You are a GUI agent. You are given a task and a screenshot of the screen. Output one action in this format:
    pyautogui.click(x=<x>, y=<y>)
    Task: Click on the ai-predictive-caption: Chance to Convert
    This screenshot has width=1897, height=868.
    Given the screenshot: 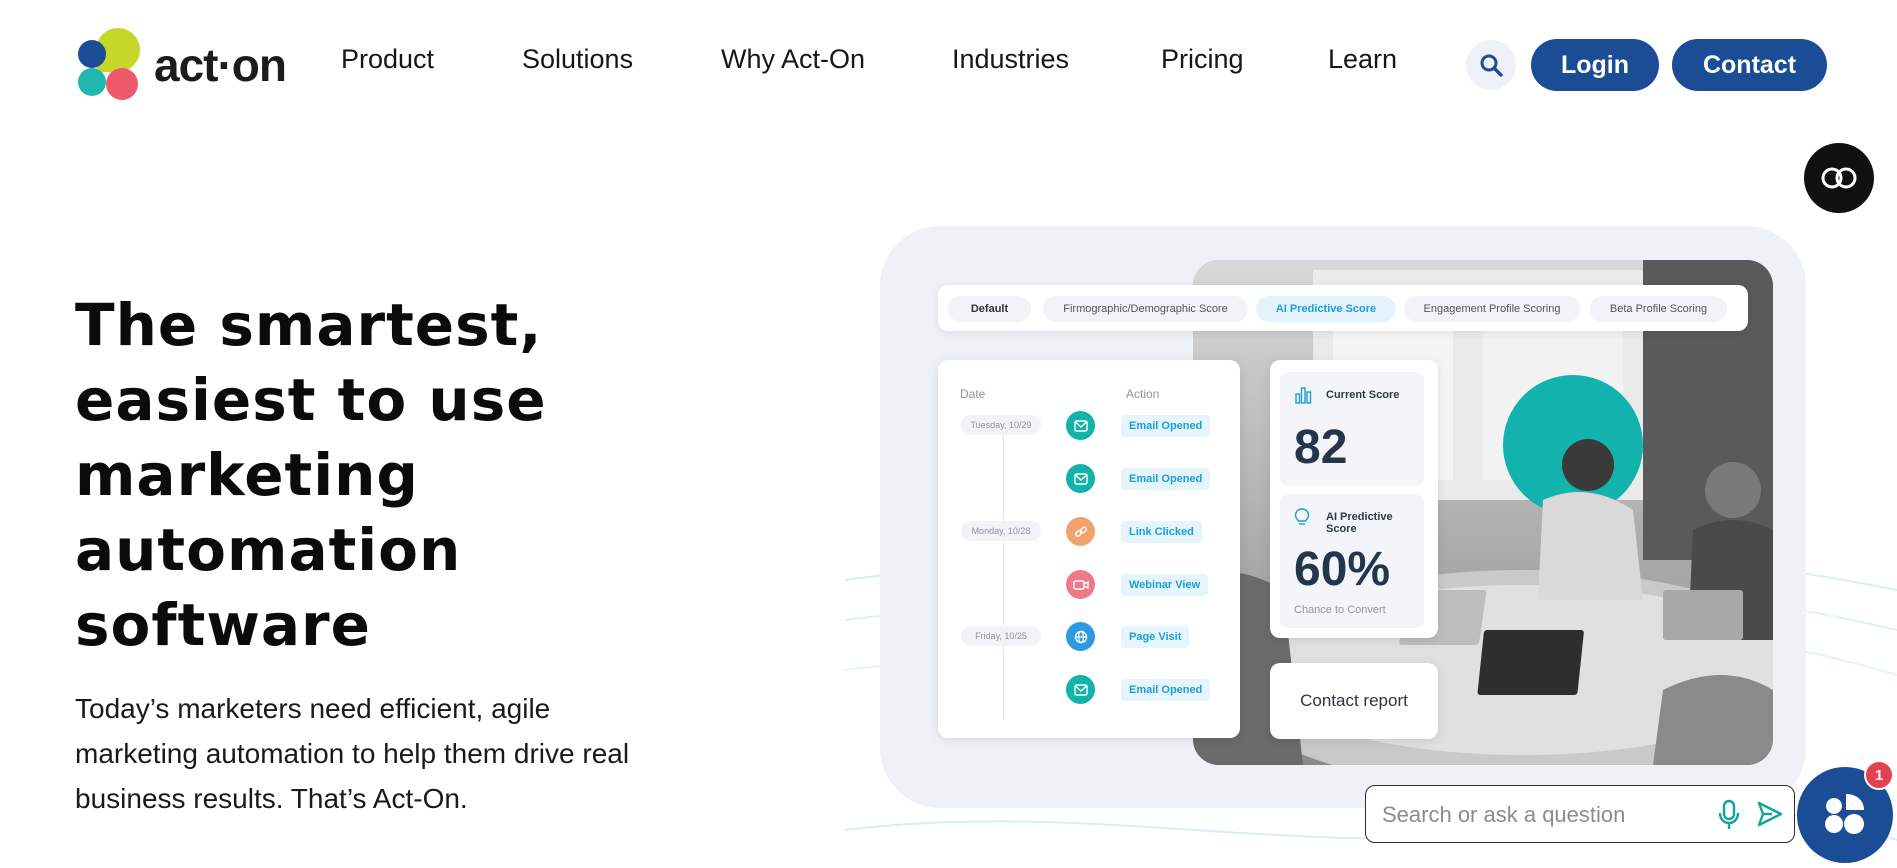 What is the action you would take?
    pyautogui.click(x=1340, y=610)
    